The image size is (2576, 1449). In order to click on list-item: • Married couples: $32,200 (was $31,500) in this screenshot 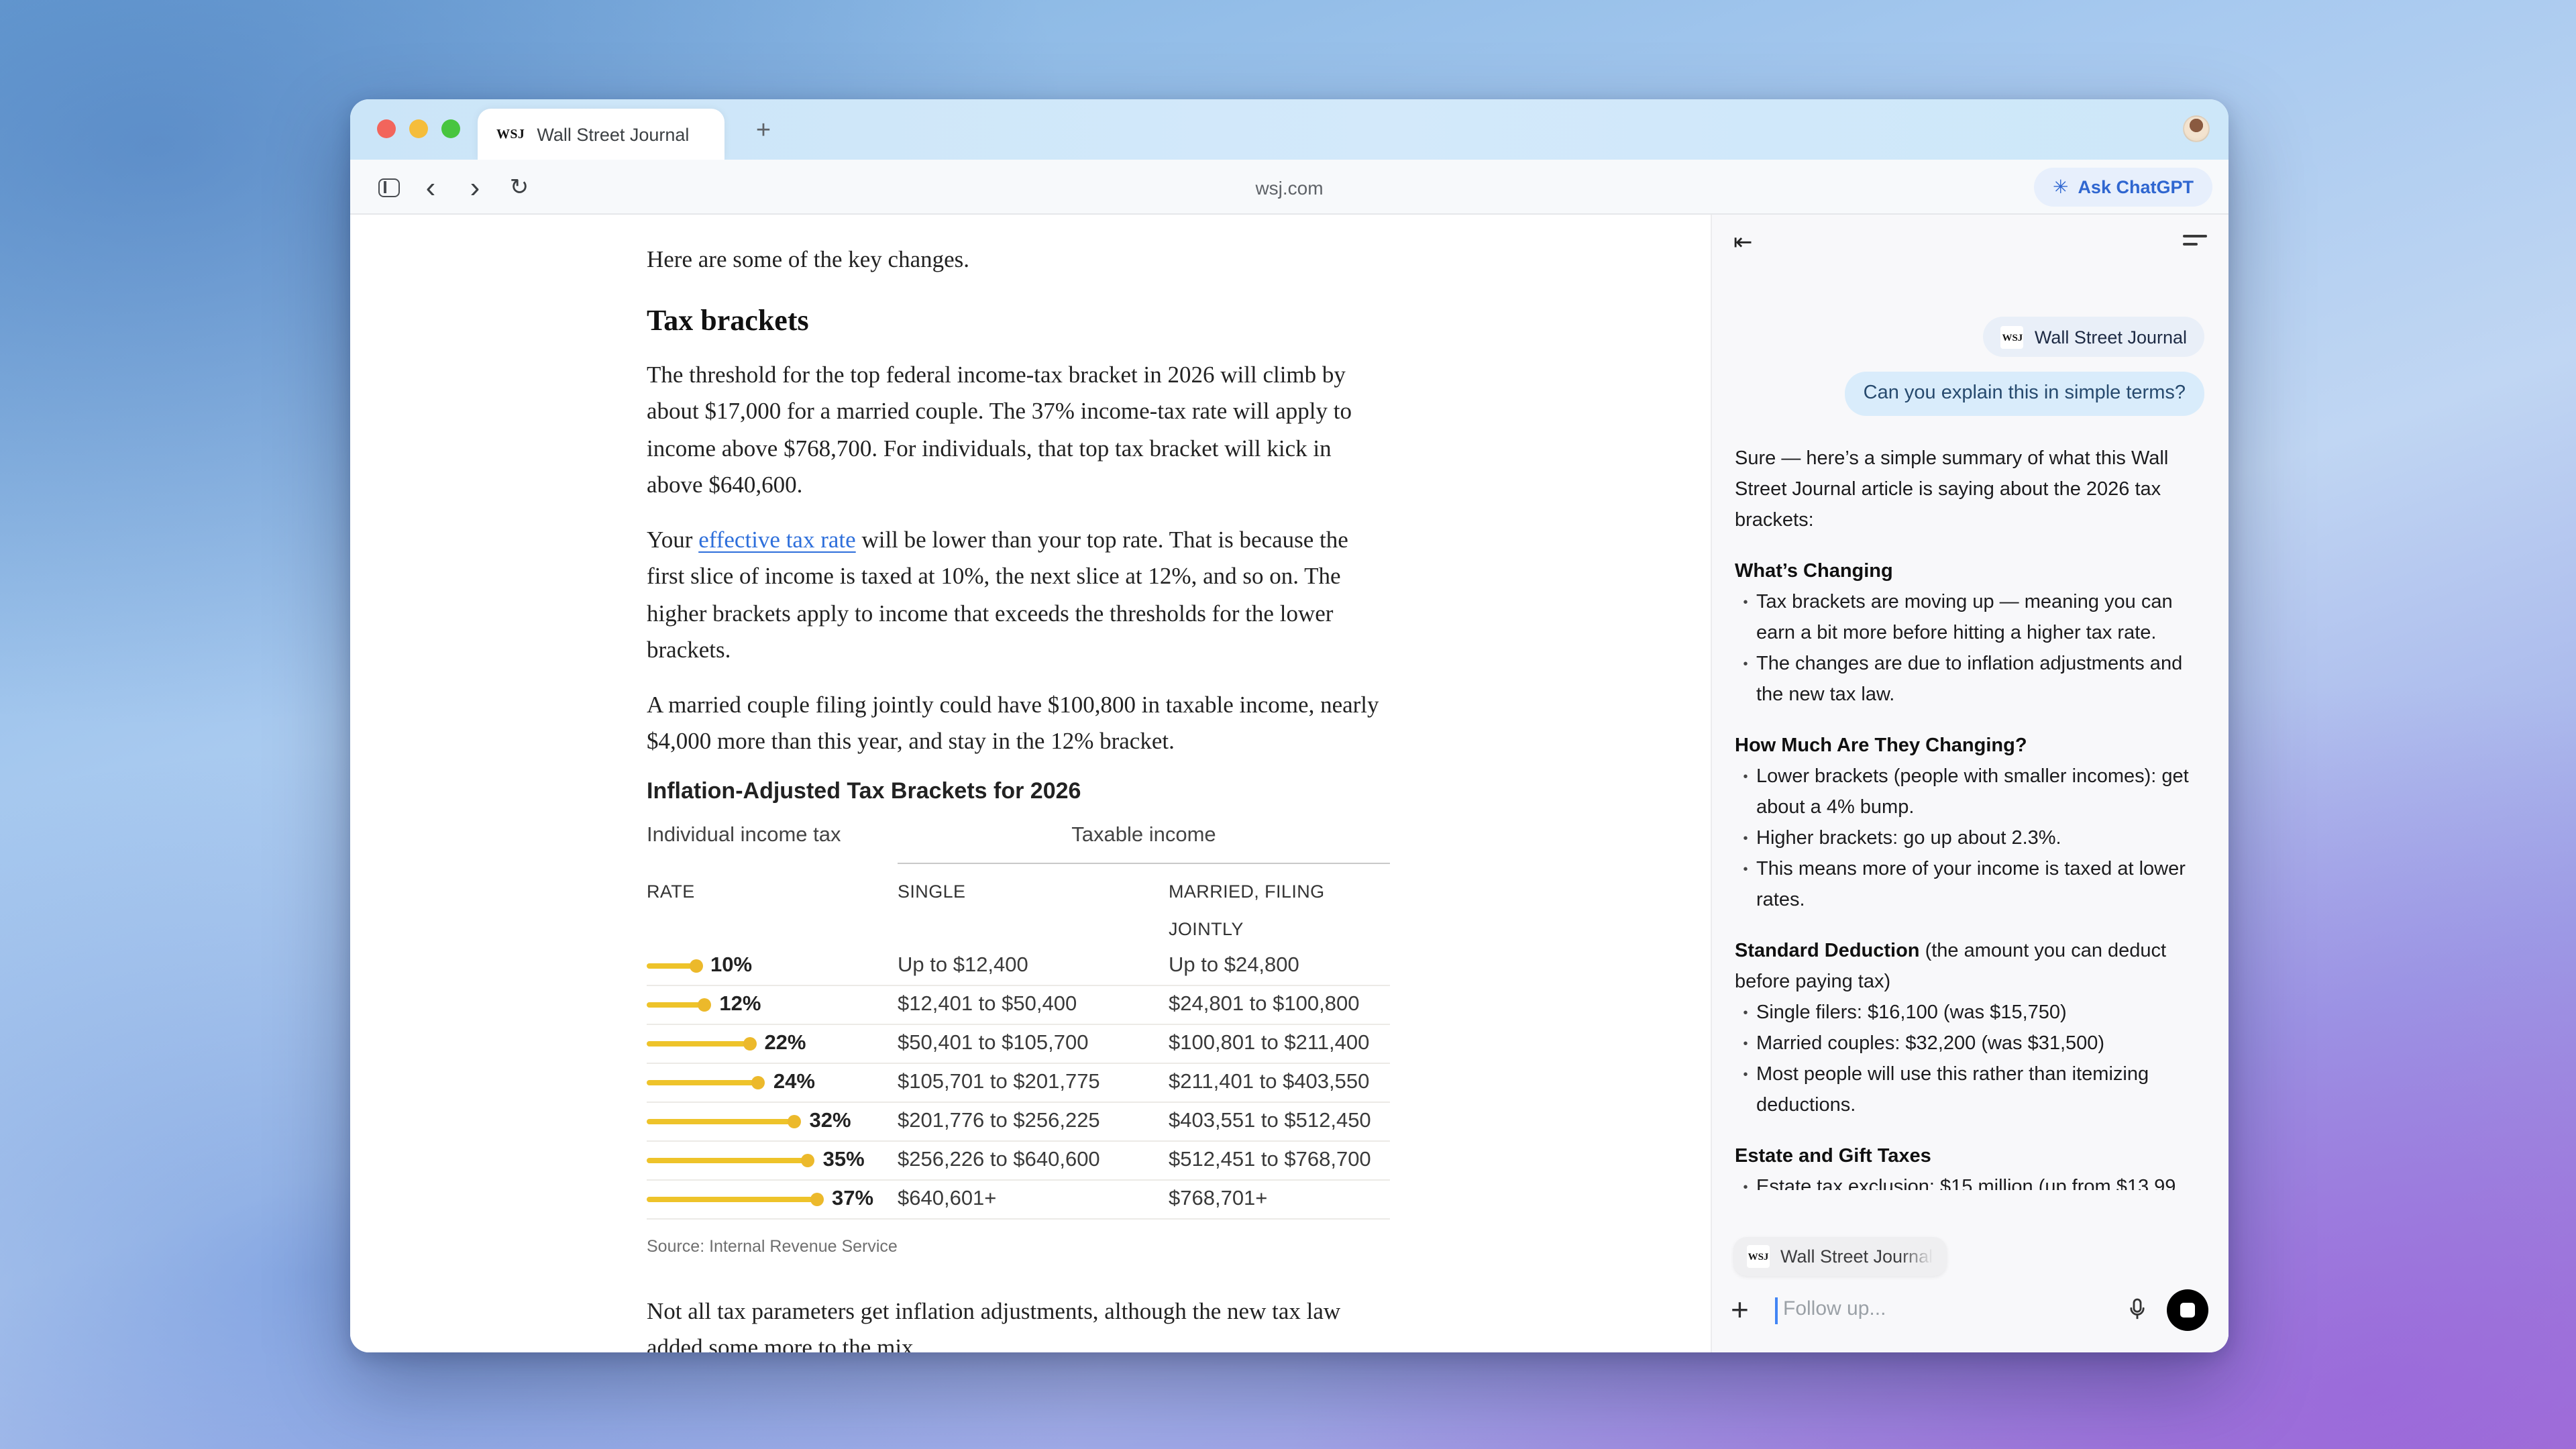, I will do `click(1969, 1044)`.